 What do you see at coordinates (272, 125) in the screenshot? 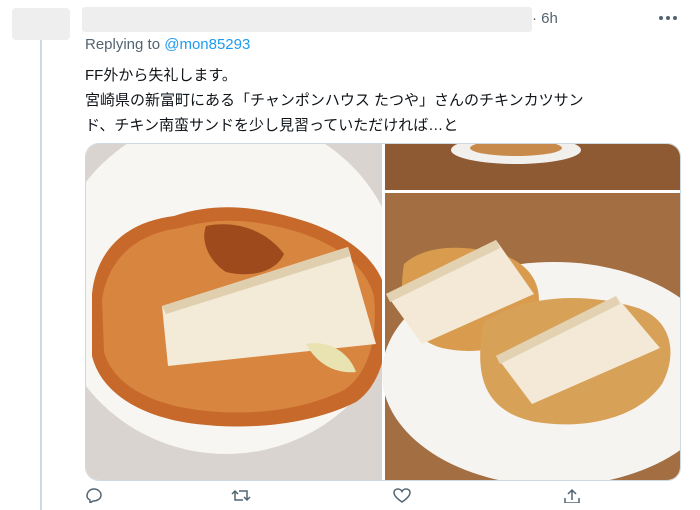
I see `tweet-text-line: ド、チキン南蛮サンドを少し見習っていただければ…と` at bounding box center [272, 125].